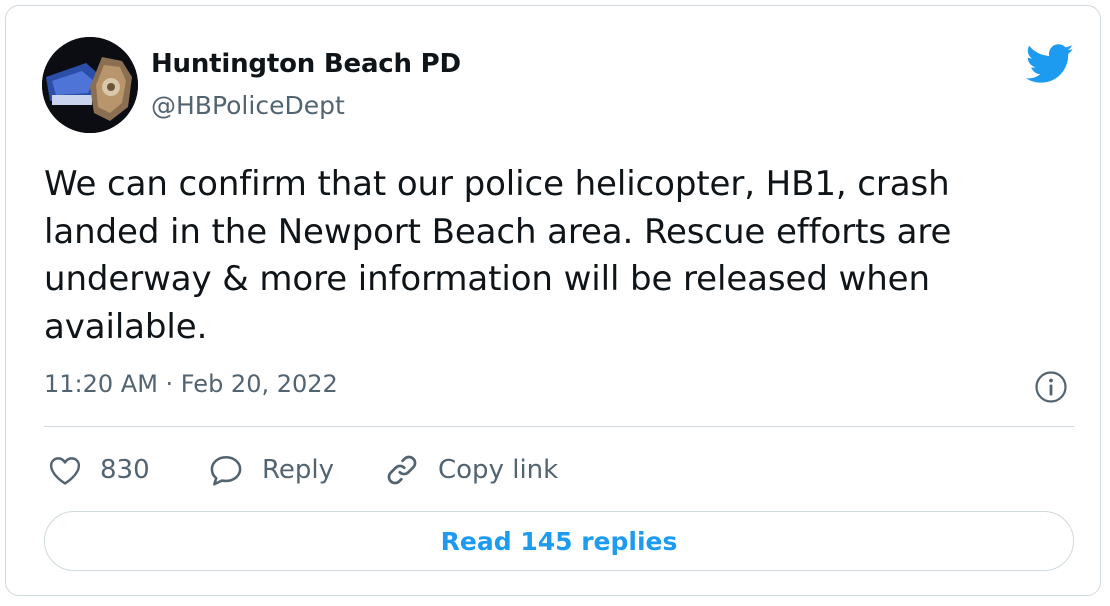 This screenshot has width=1110, height=606. What do you see at coordinates (298, 470) in the screenshot?
I see `reply-label: Reply` at bounding box center [298, 470].